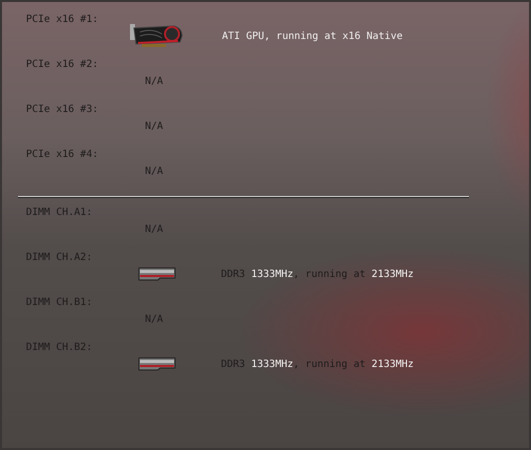 Image resolution: width=531 pixels, height=450 pixels. Describe the element at coordinates (156, 36) in the screenshot. I see `graphics-card-icon` at that location.